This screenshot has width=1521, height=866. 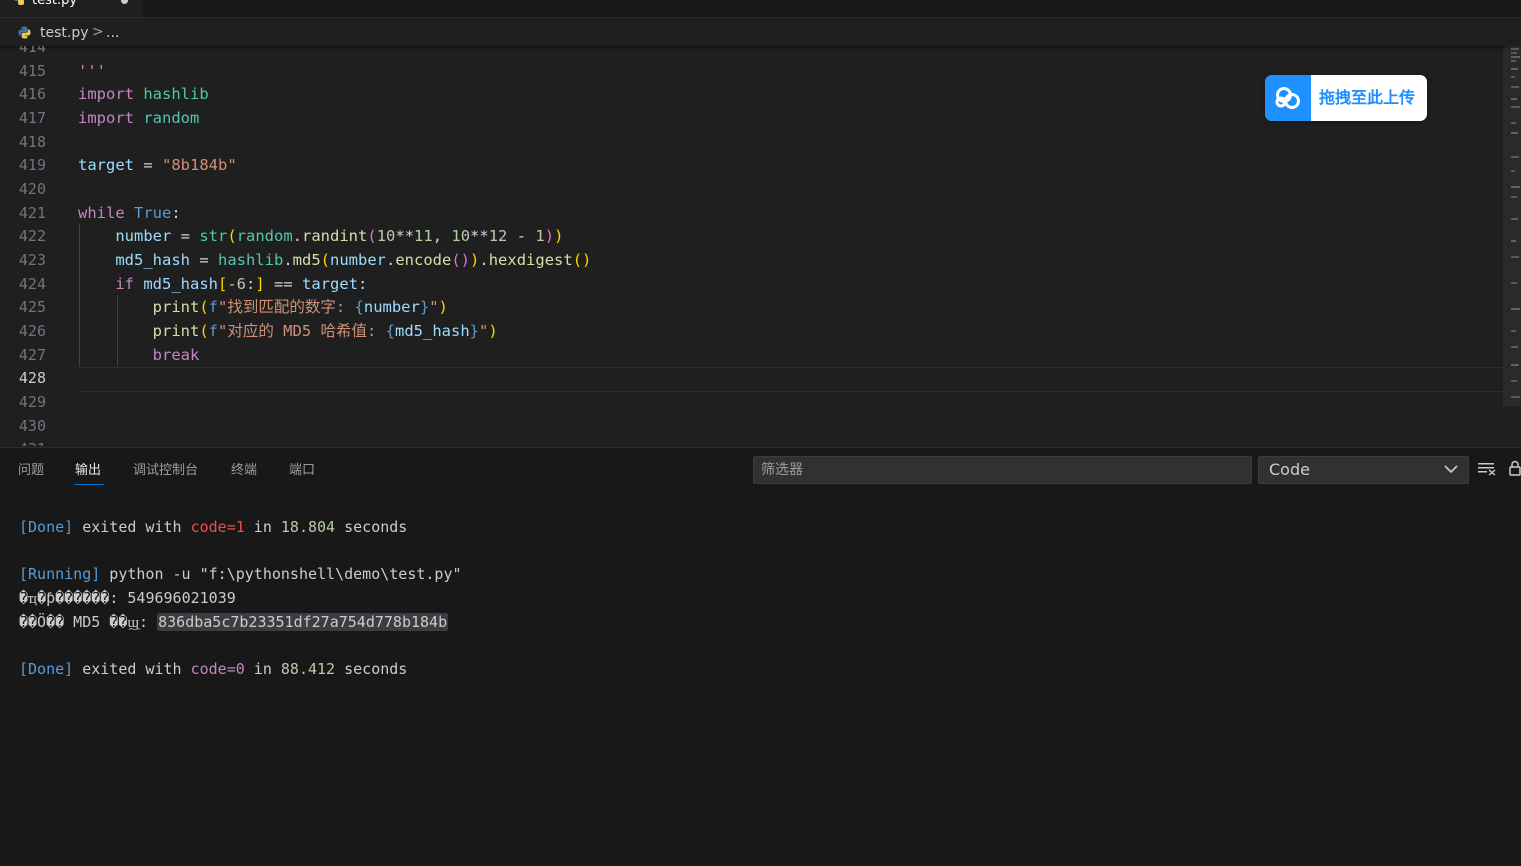 What do you see at coordinates (300, 307) in the screenshot?
I see `code-line: print(f"找到匹配的数字: {number}")` at bounding box center [300, 307].